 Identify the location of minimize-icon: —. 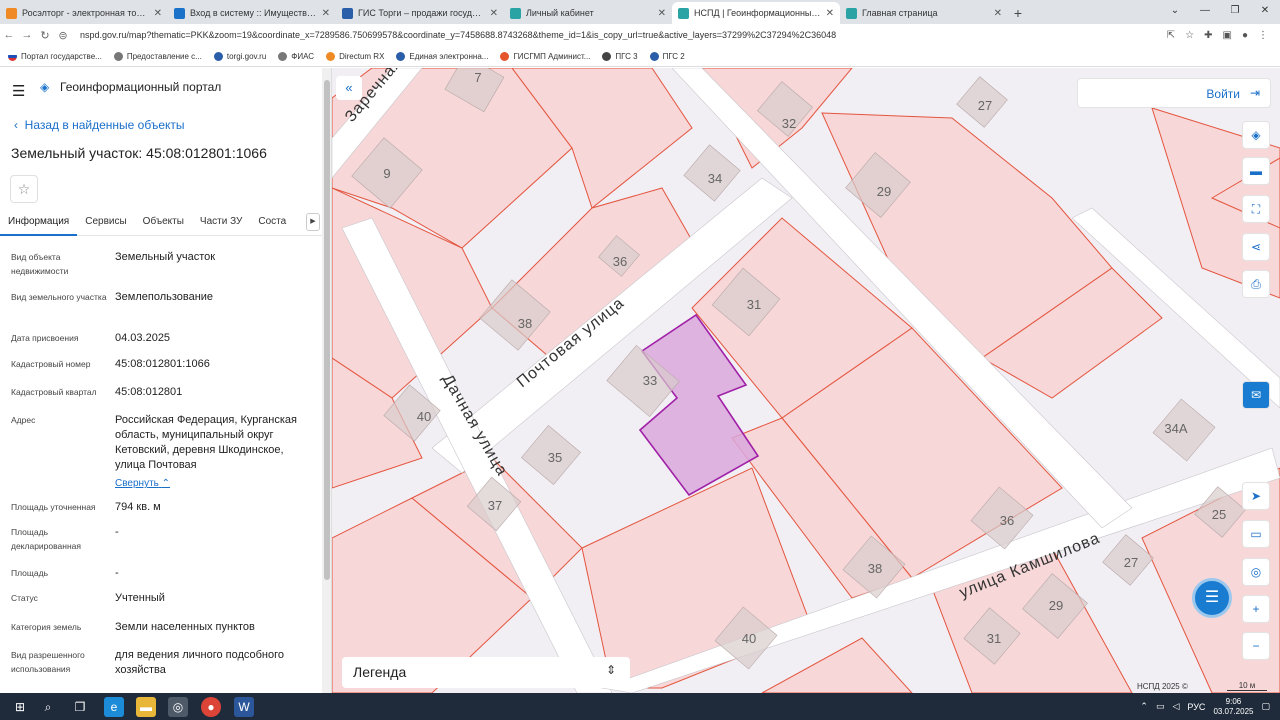
(1205, 11).